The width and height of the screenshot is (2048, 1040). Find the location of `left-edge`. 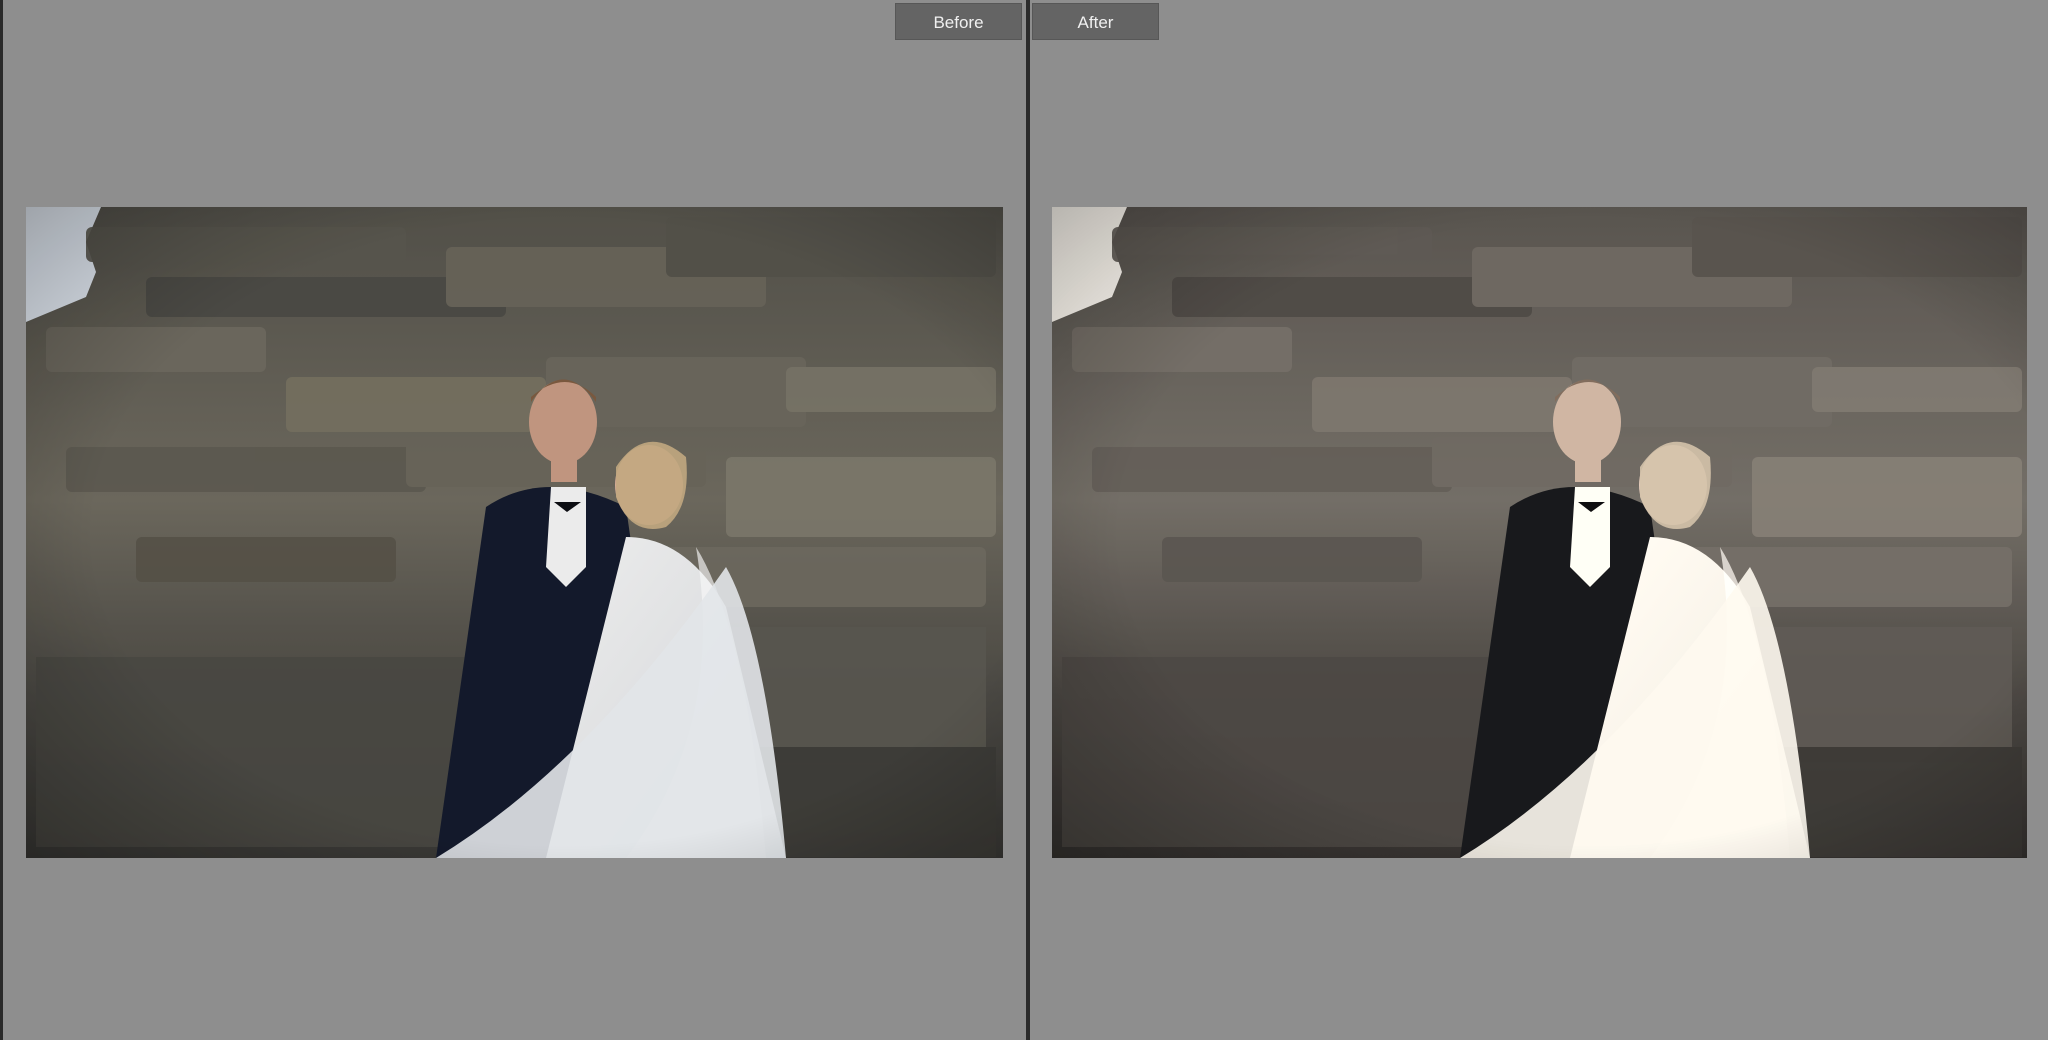

left-edge is located at coordinates (1, 520).